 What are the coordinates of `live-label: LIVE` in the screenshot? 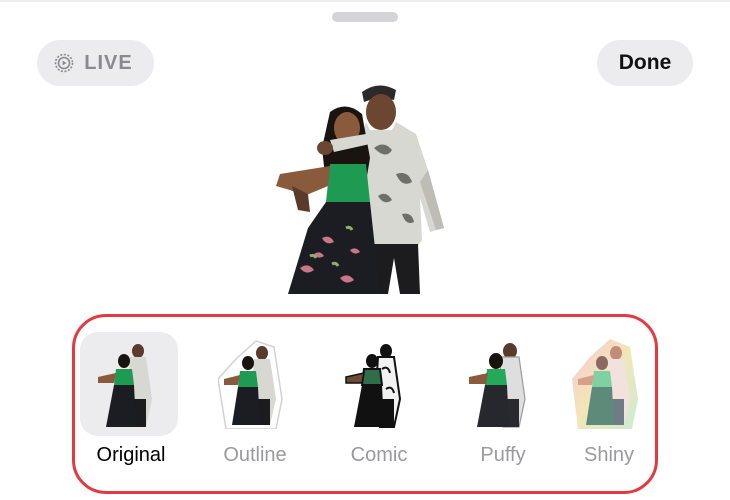 It's located at (108, 62).